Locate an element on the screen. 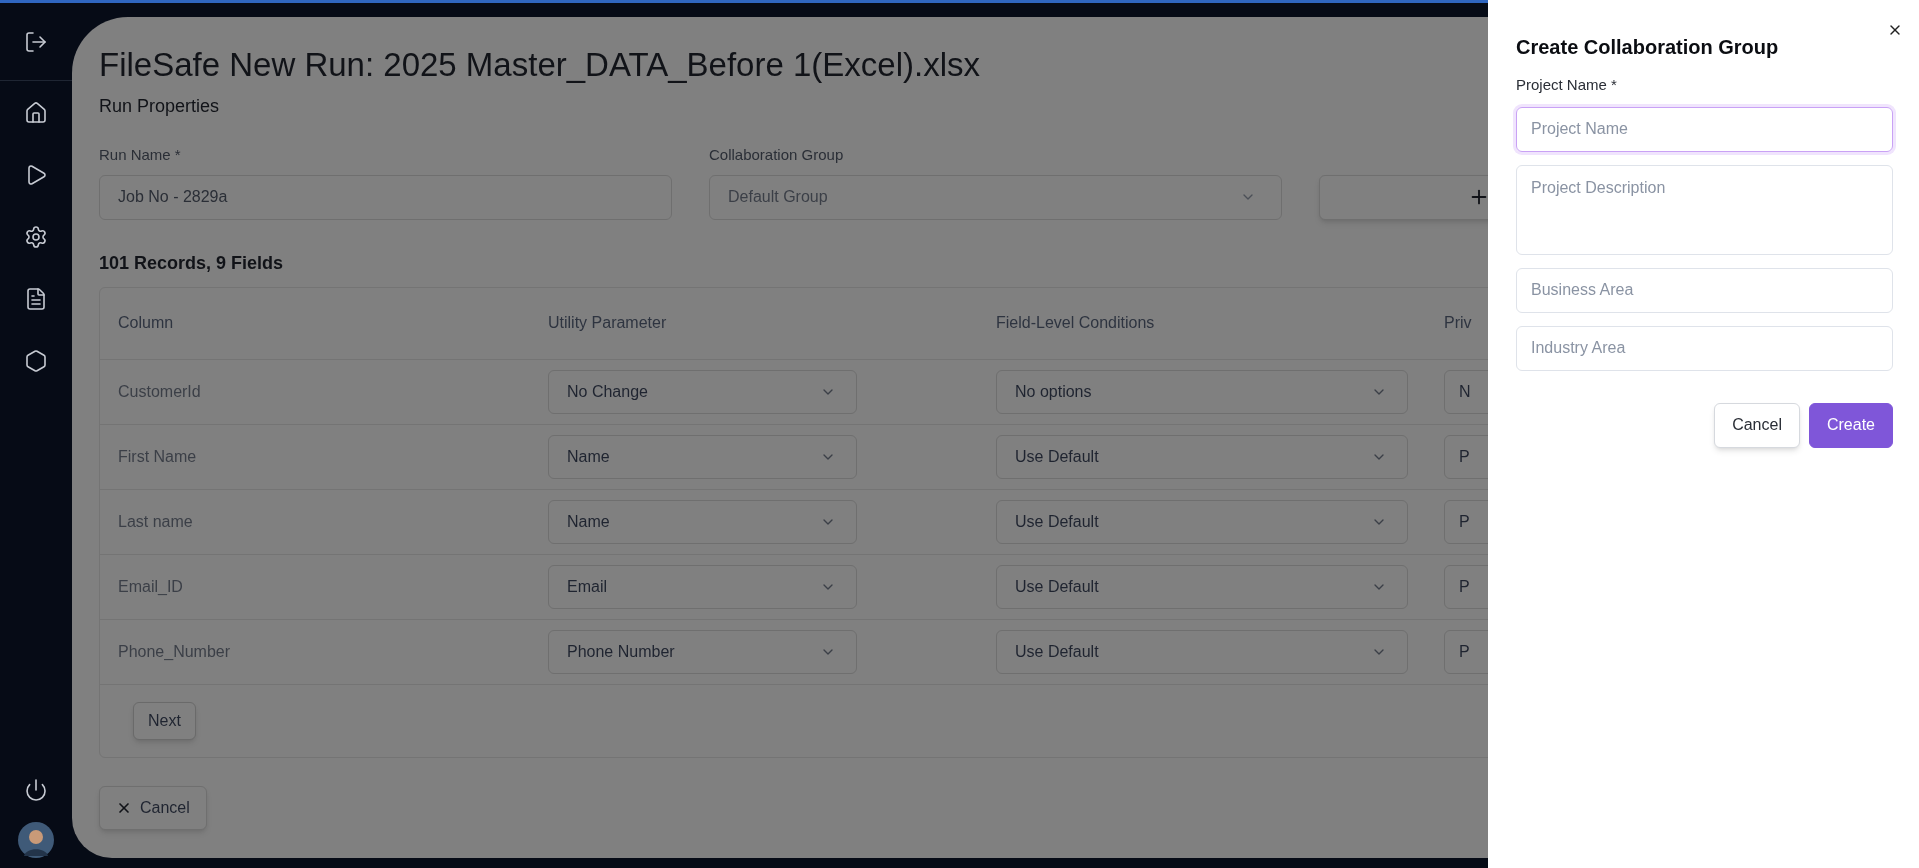 The height and width of the screenshot is (868, 1919). collaboration-group-dropdown: Default Group is located at coordinates (995, 197).